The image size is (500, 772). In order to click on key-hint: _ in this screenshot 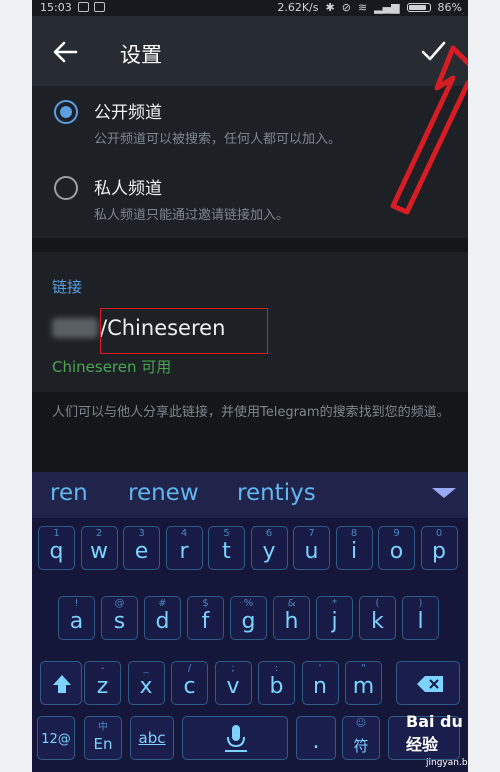, I will do `click(146, 668)`.